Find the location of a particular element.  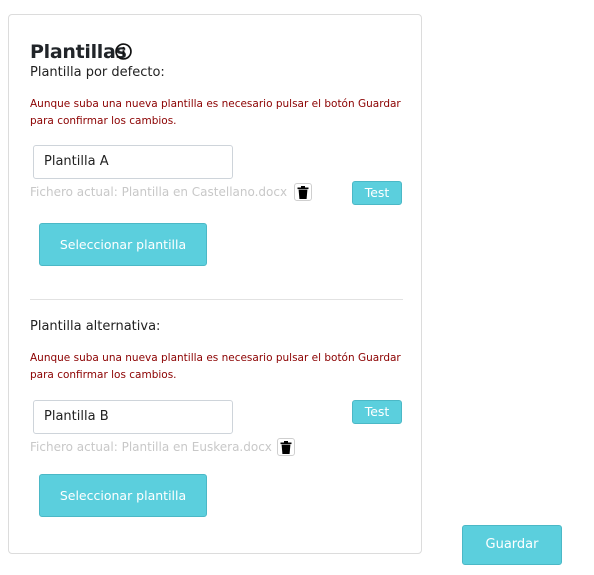

alternative-template-label: Plantilla alternativa: is located at coordinates (95, 326).